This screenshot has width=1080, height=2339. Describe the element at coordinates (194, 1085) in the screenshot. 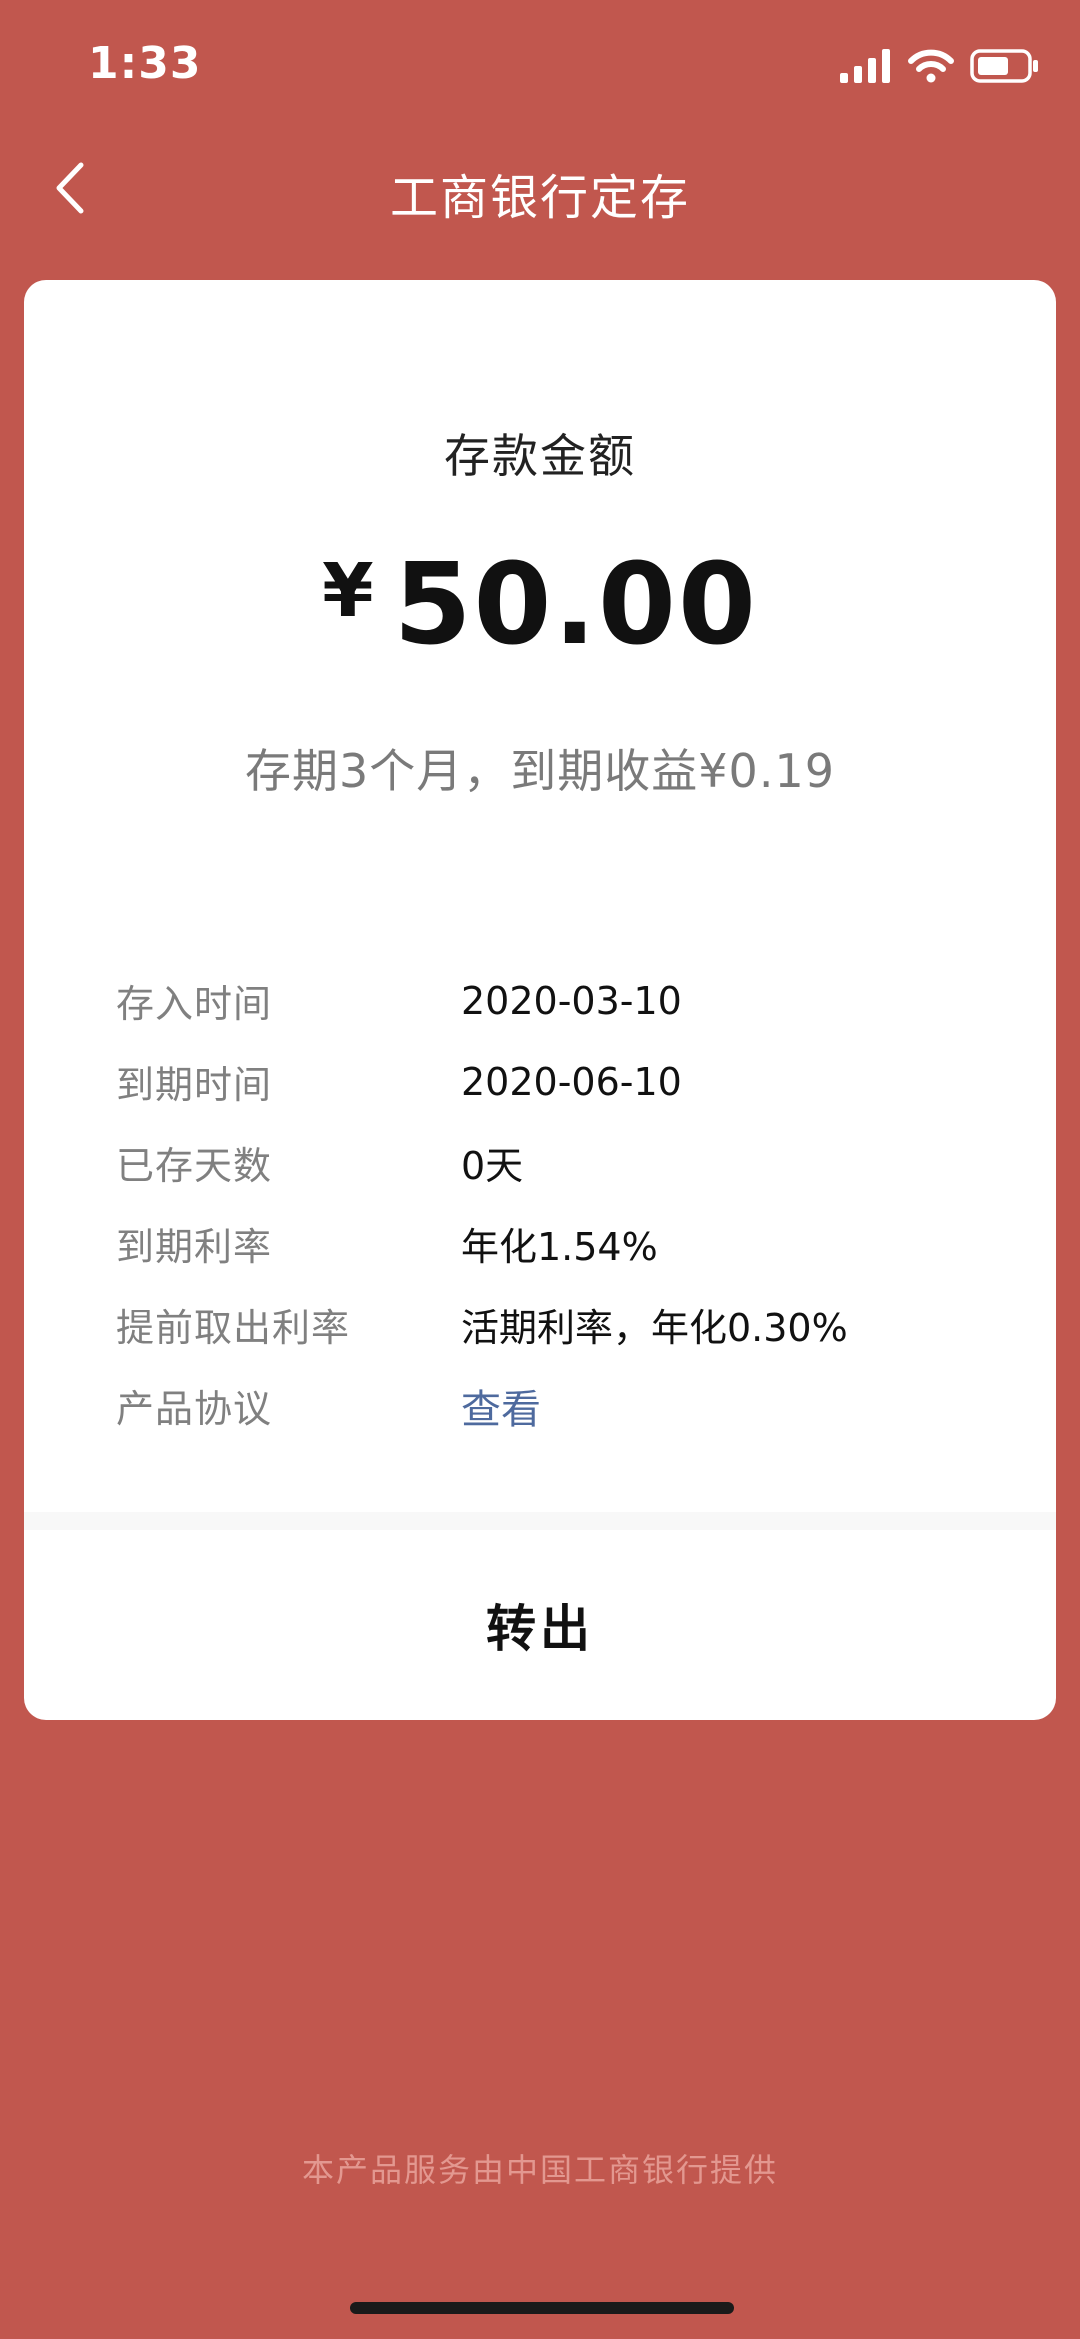

I see `detail-label: 到期时间` at that location.